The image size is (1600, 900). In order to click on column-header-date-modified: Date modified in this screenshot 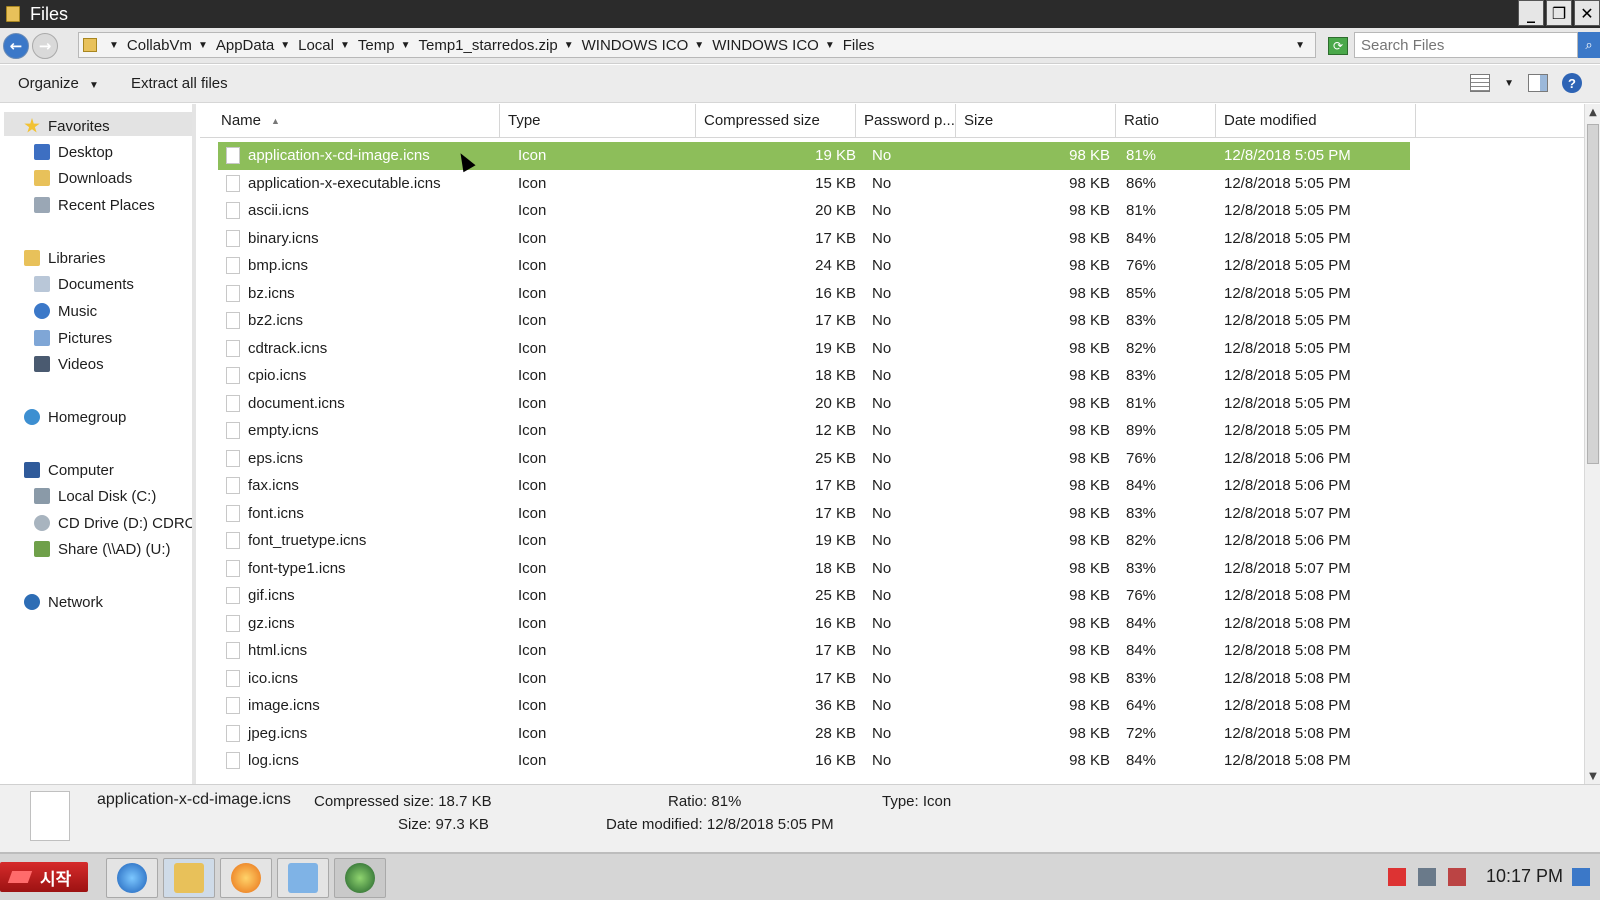, I will do `click(1316, 121)`.